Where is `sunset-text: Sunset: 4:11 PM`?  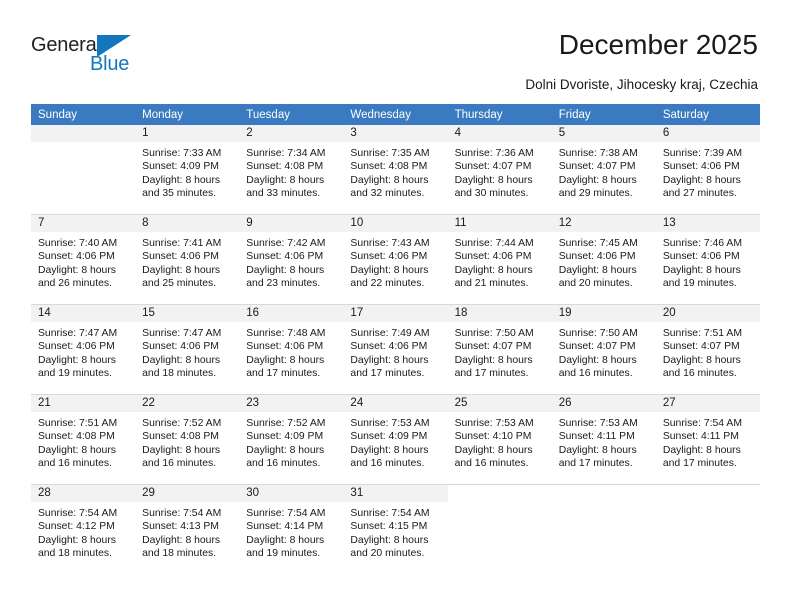 sunset-text: Sunset: 4:11 PM is located at coordinates (596, 437).